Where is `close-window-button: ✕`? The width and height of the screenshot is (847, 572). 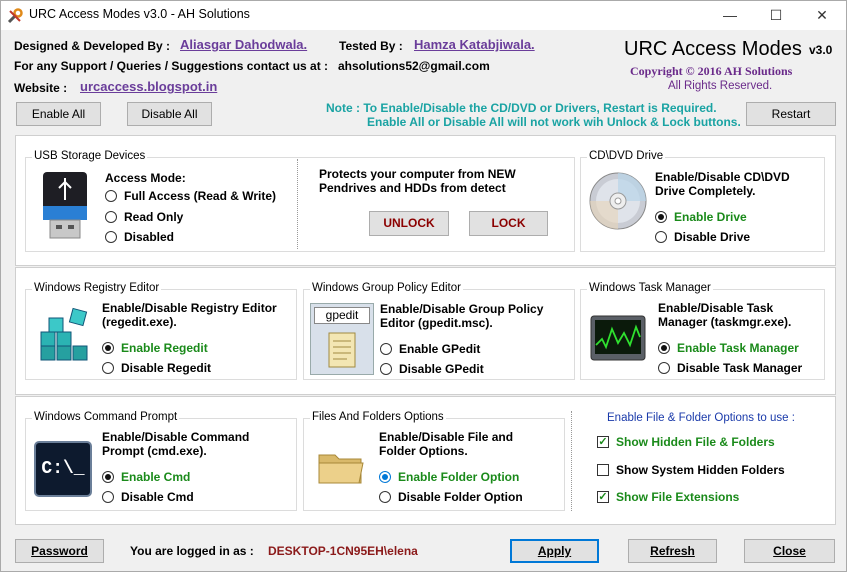 close-window-button: ✕ is located at coordinates (822, 15).